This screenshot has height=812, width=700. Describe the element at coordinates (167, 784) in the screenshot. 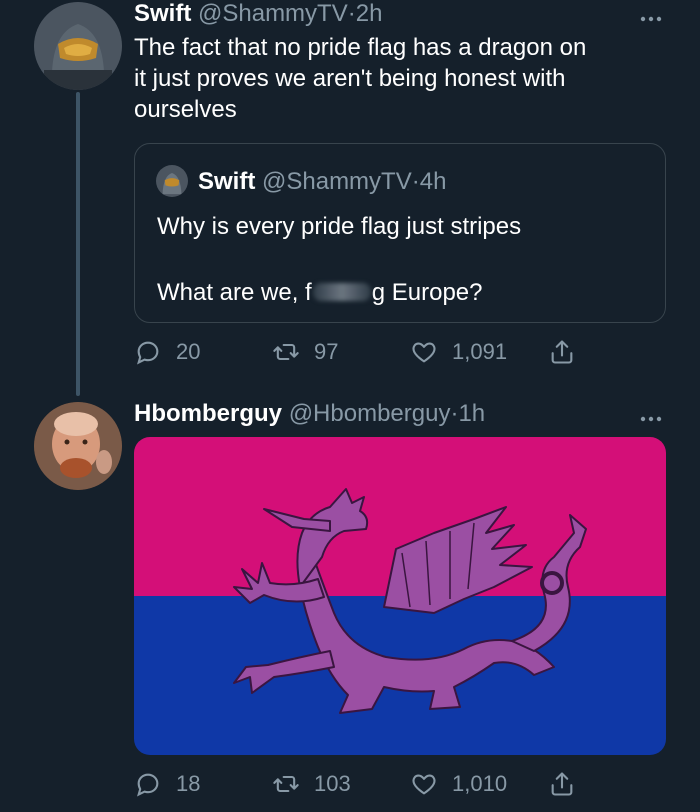

I see `reply-button: 18` at that location.